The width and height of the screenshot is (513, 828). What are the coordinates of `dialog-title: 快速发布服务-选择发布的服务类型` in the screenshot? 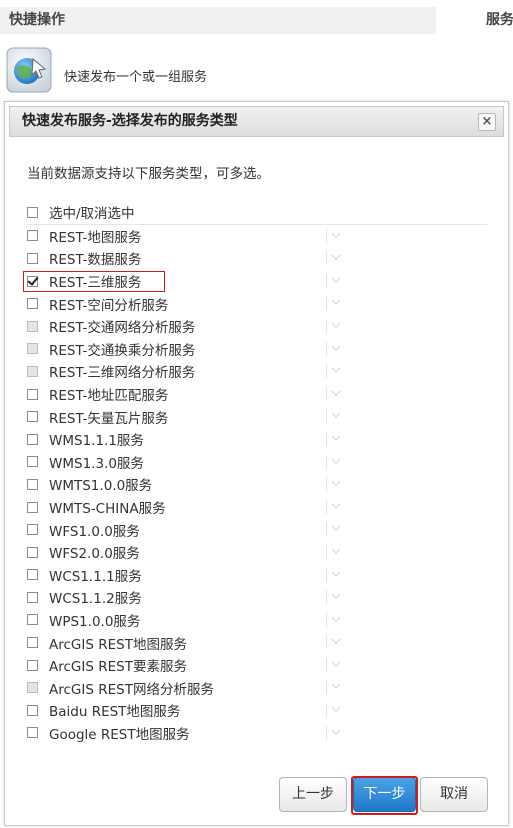 It's located at (130, 121).